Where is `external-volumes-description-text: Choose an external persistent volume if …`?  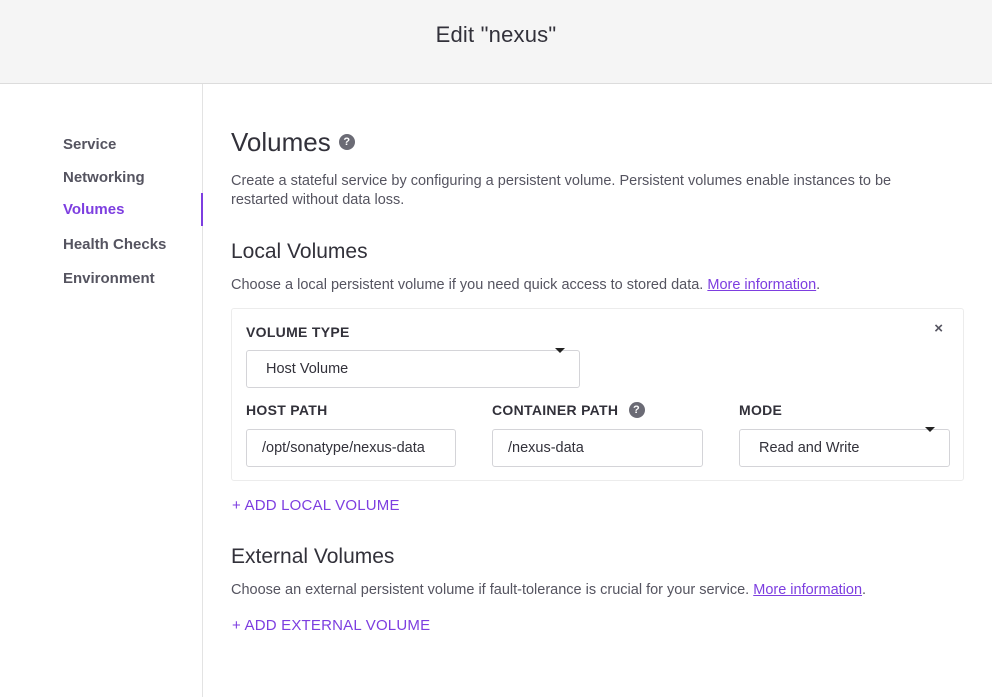 external-volumes-description-text: Choose an external persistent volume if … is located at coordinates (492, 590).